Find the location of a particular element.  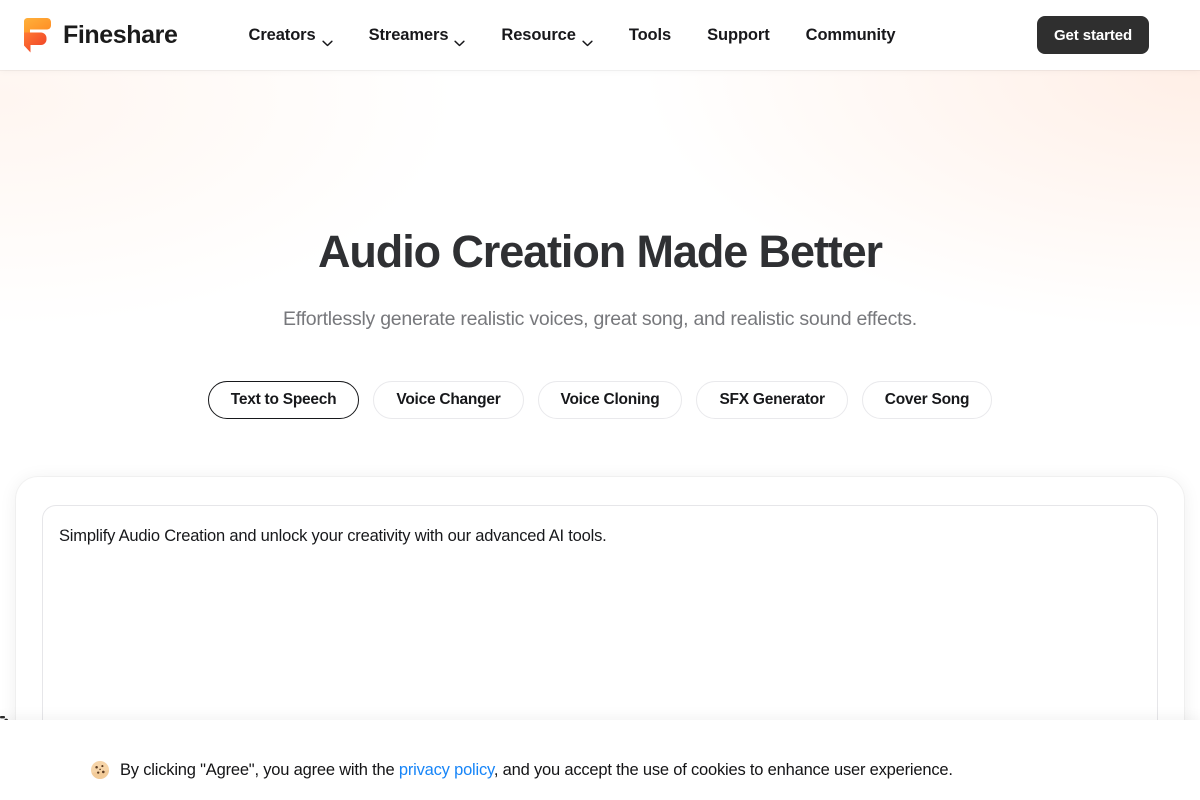

nav-item-resource: Resource is located at coordinates (546, 35).